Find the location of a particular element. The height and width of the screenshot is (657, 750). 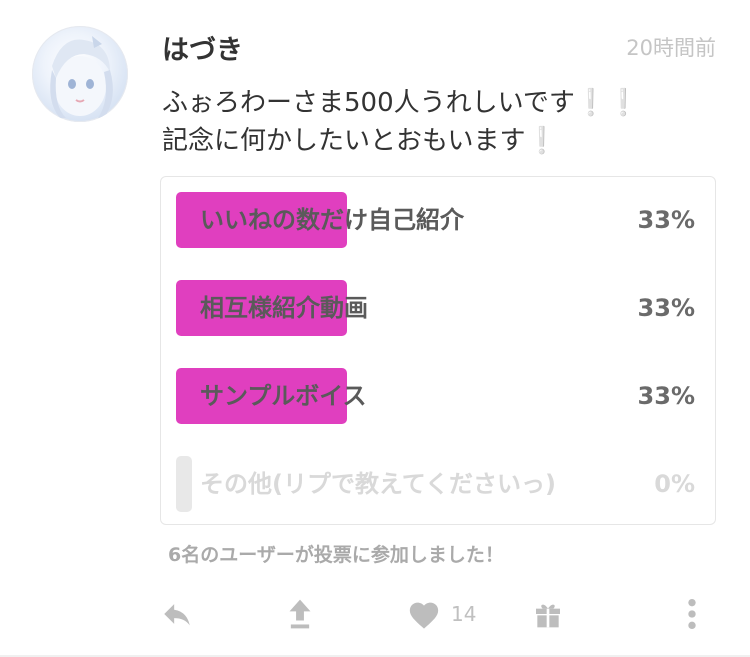

poll-option-3: サンプルボイス 33% is located at coordinates (435, 396).